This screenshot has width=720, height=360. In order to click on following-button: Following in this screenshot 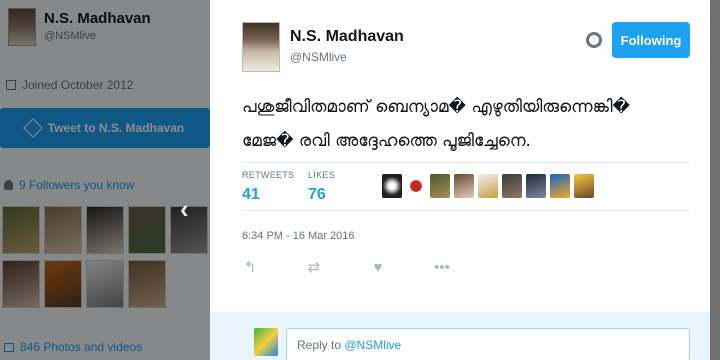, I will do `click(651, 40)`.